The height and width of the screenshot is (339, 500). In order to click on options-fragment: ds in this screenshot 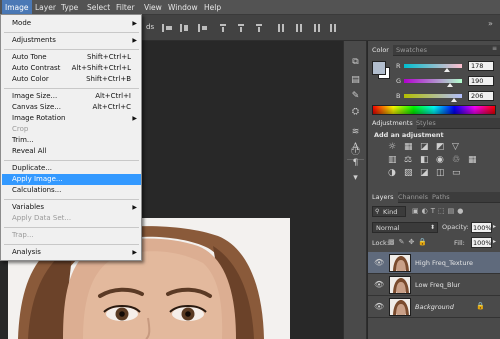, I will do `click(150, 27)`.